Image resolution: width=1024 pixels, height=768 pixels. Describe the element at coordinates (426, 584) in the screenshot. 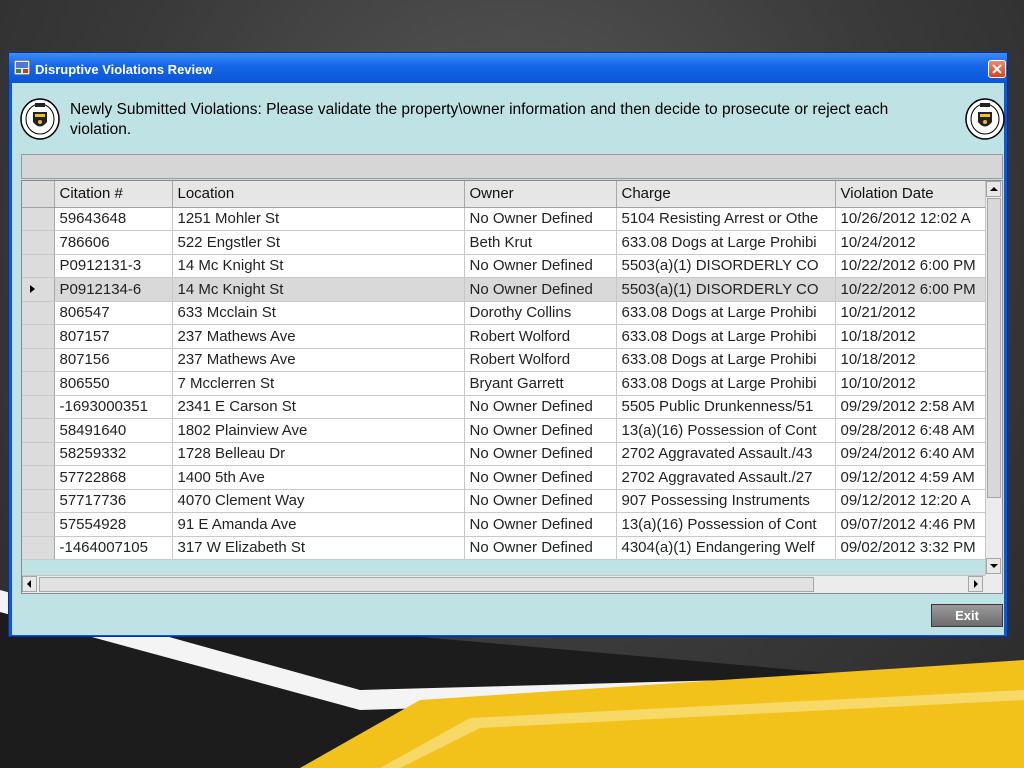

I see `horizontal-scroll-thumb` at that location.